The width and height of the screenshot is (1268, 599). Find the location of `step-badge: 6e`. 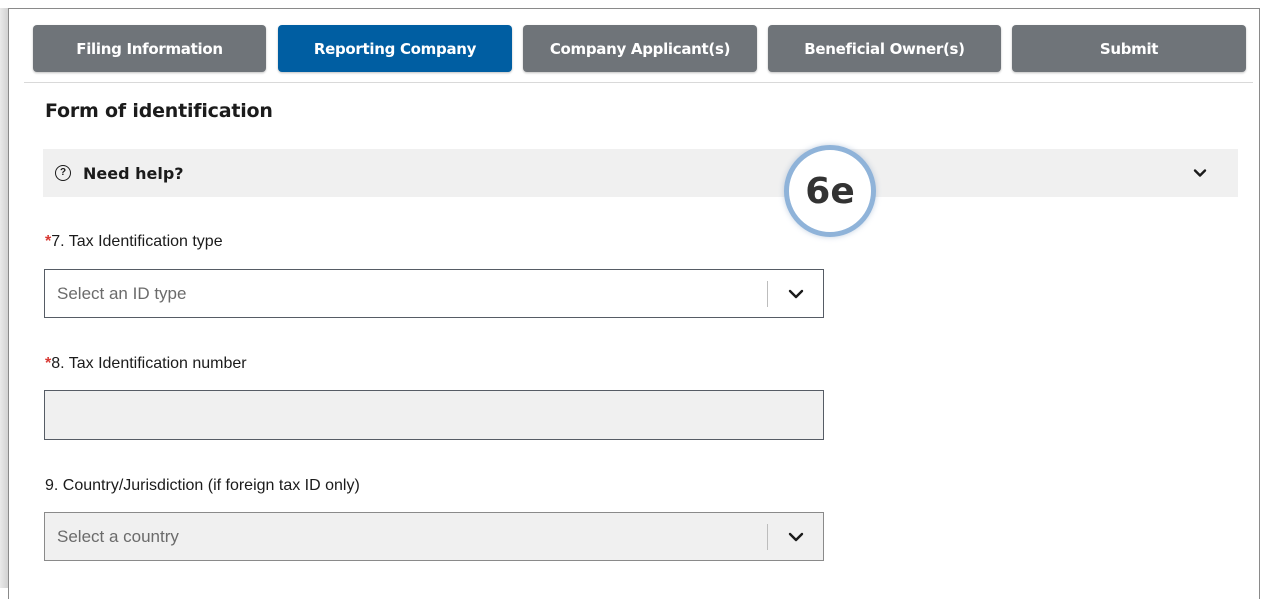

step-badge: 6e is located at coordinates (830, 191).